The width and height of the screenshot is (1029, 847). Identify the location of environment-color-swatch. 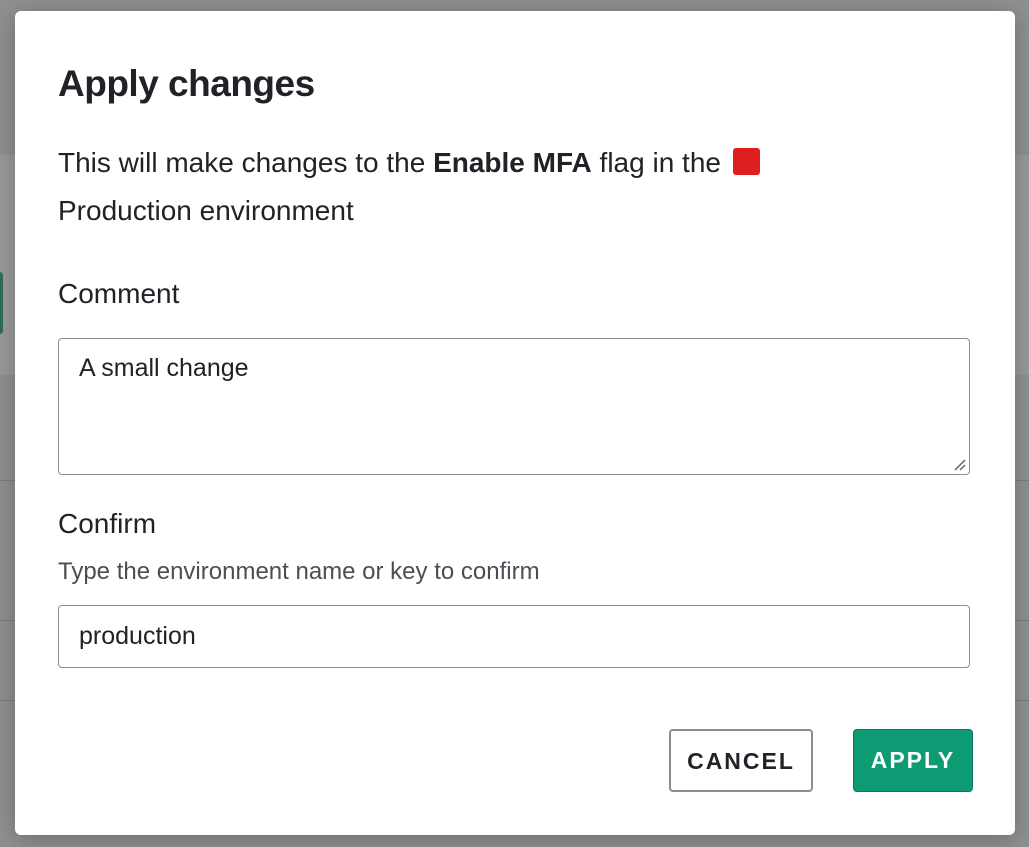
(746, 161).